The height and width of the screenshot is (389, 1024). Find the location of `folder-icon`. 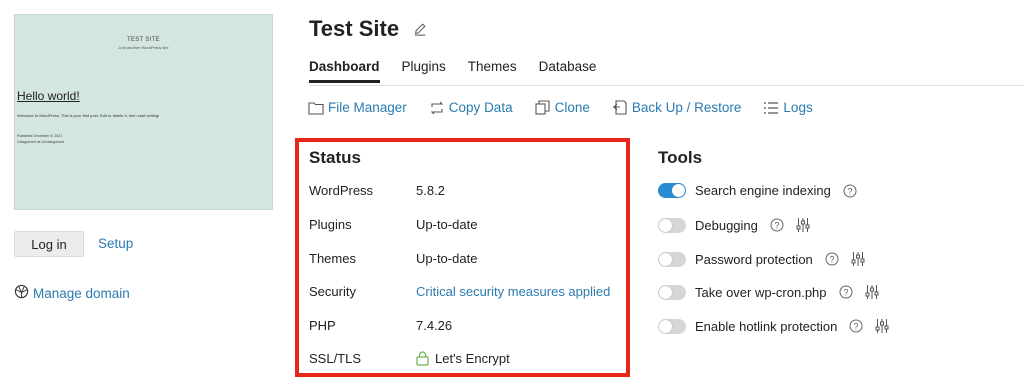

folder-icon is located at coordinates (316, 108).